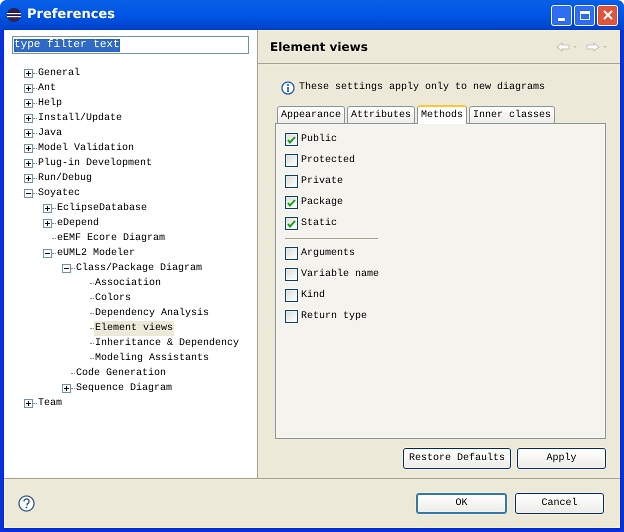 The image size is (624, 532). Describe the element at coordinates (322, 202) in the screenshot. I see `checkbox-label: Package` at that location.